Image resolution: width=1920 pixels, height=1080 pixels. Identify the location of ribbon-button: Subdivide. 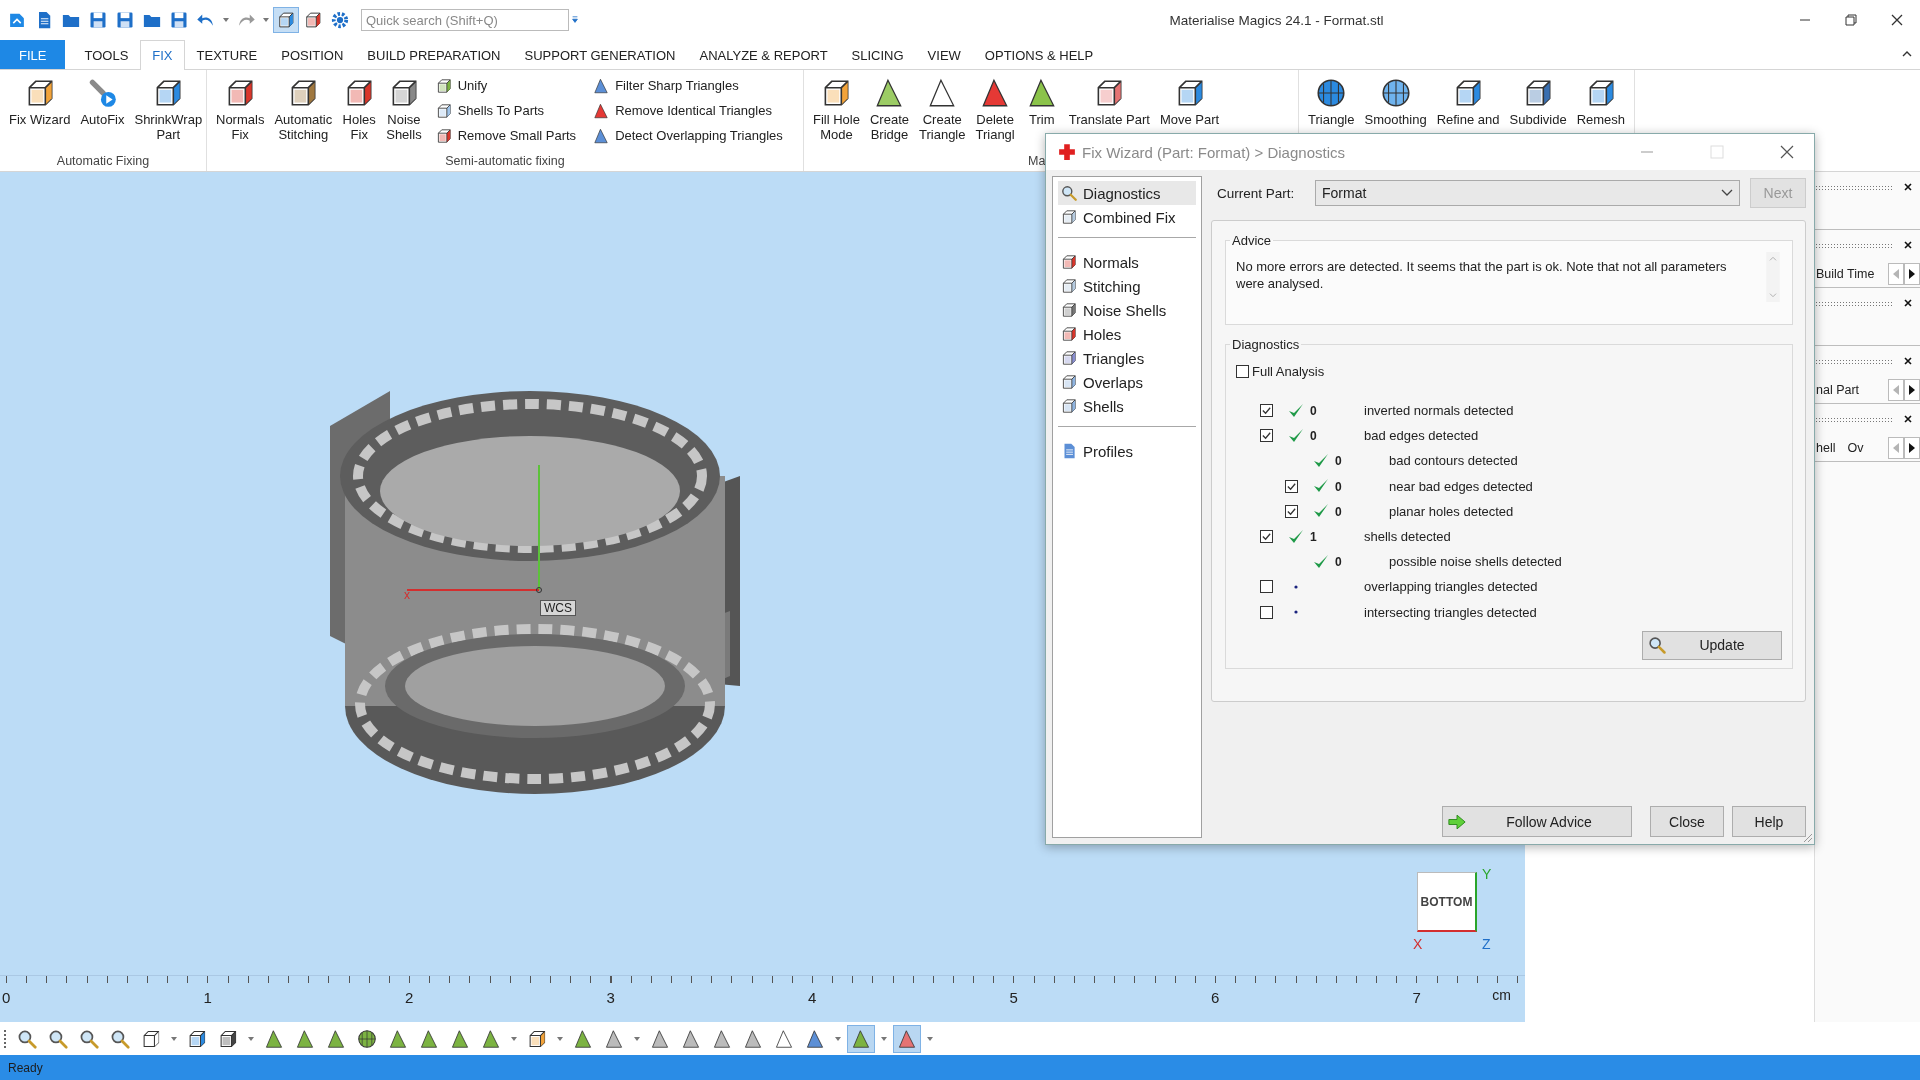
(1538, 101).